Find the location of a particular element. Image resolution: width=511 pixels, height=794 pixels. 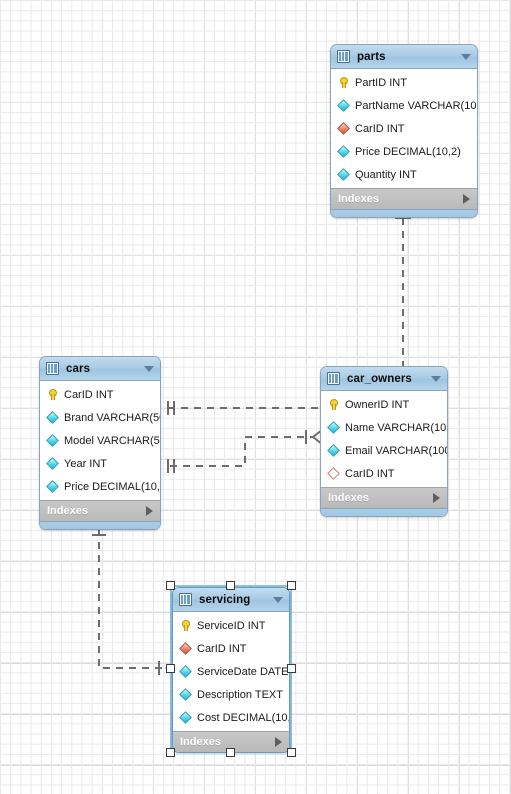

column-row: Email VARCHAR(100) is located at coordinates (384, 450).